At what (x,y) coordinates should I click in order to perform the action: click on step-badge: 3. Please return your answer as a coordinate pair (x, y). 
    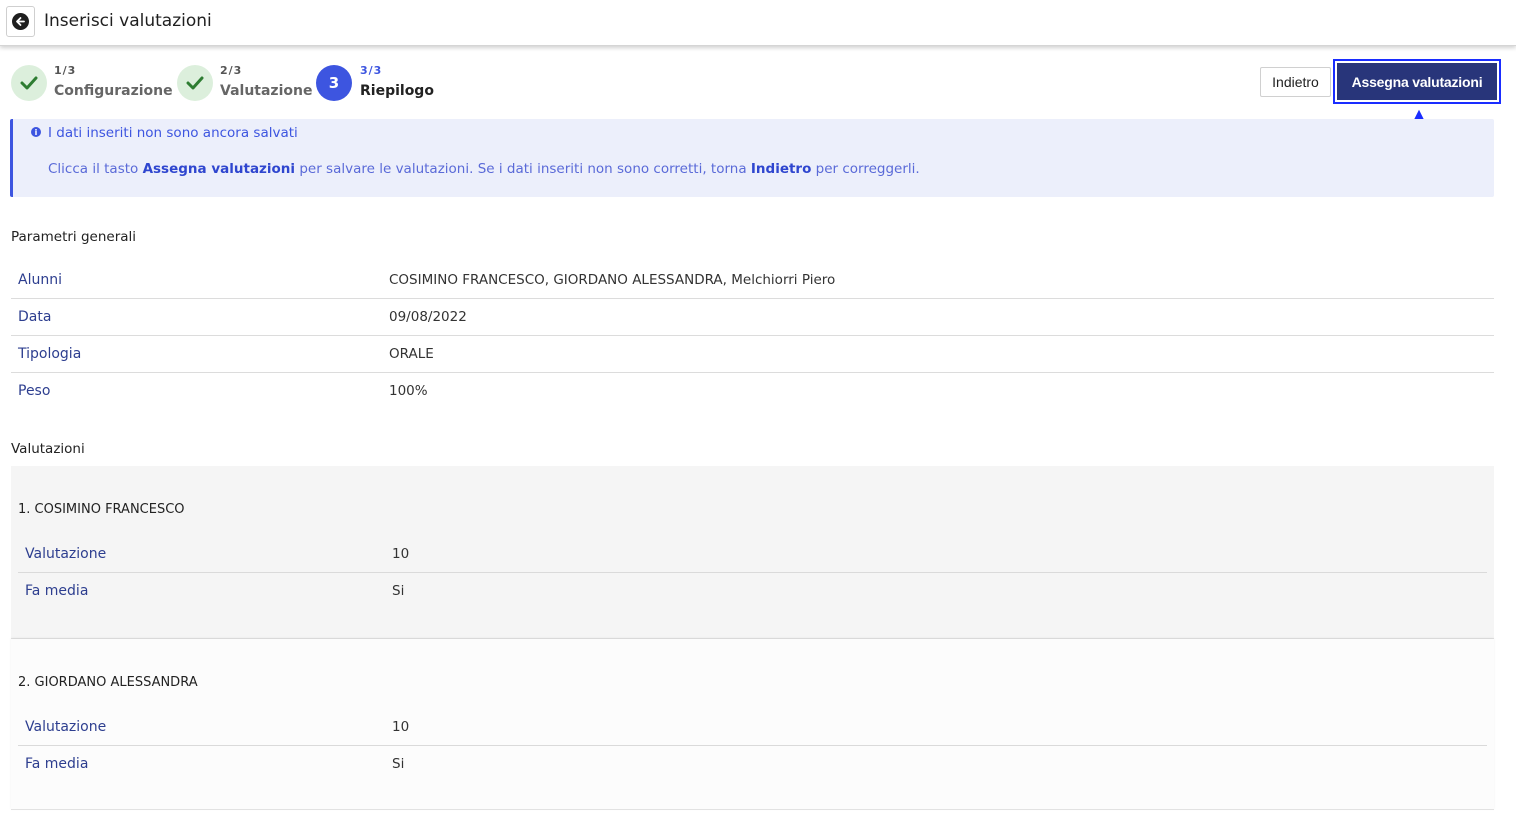
    Looking at the image, I should click on (334, 83).